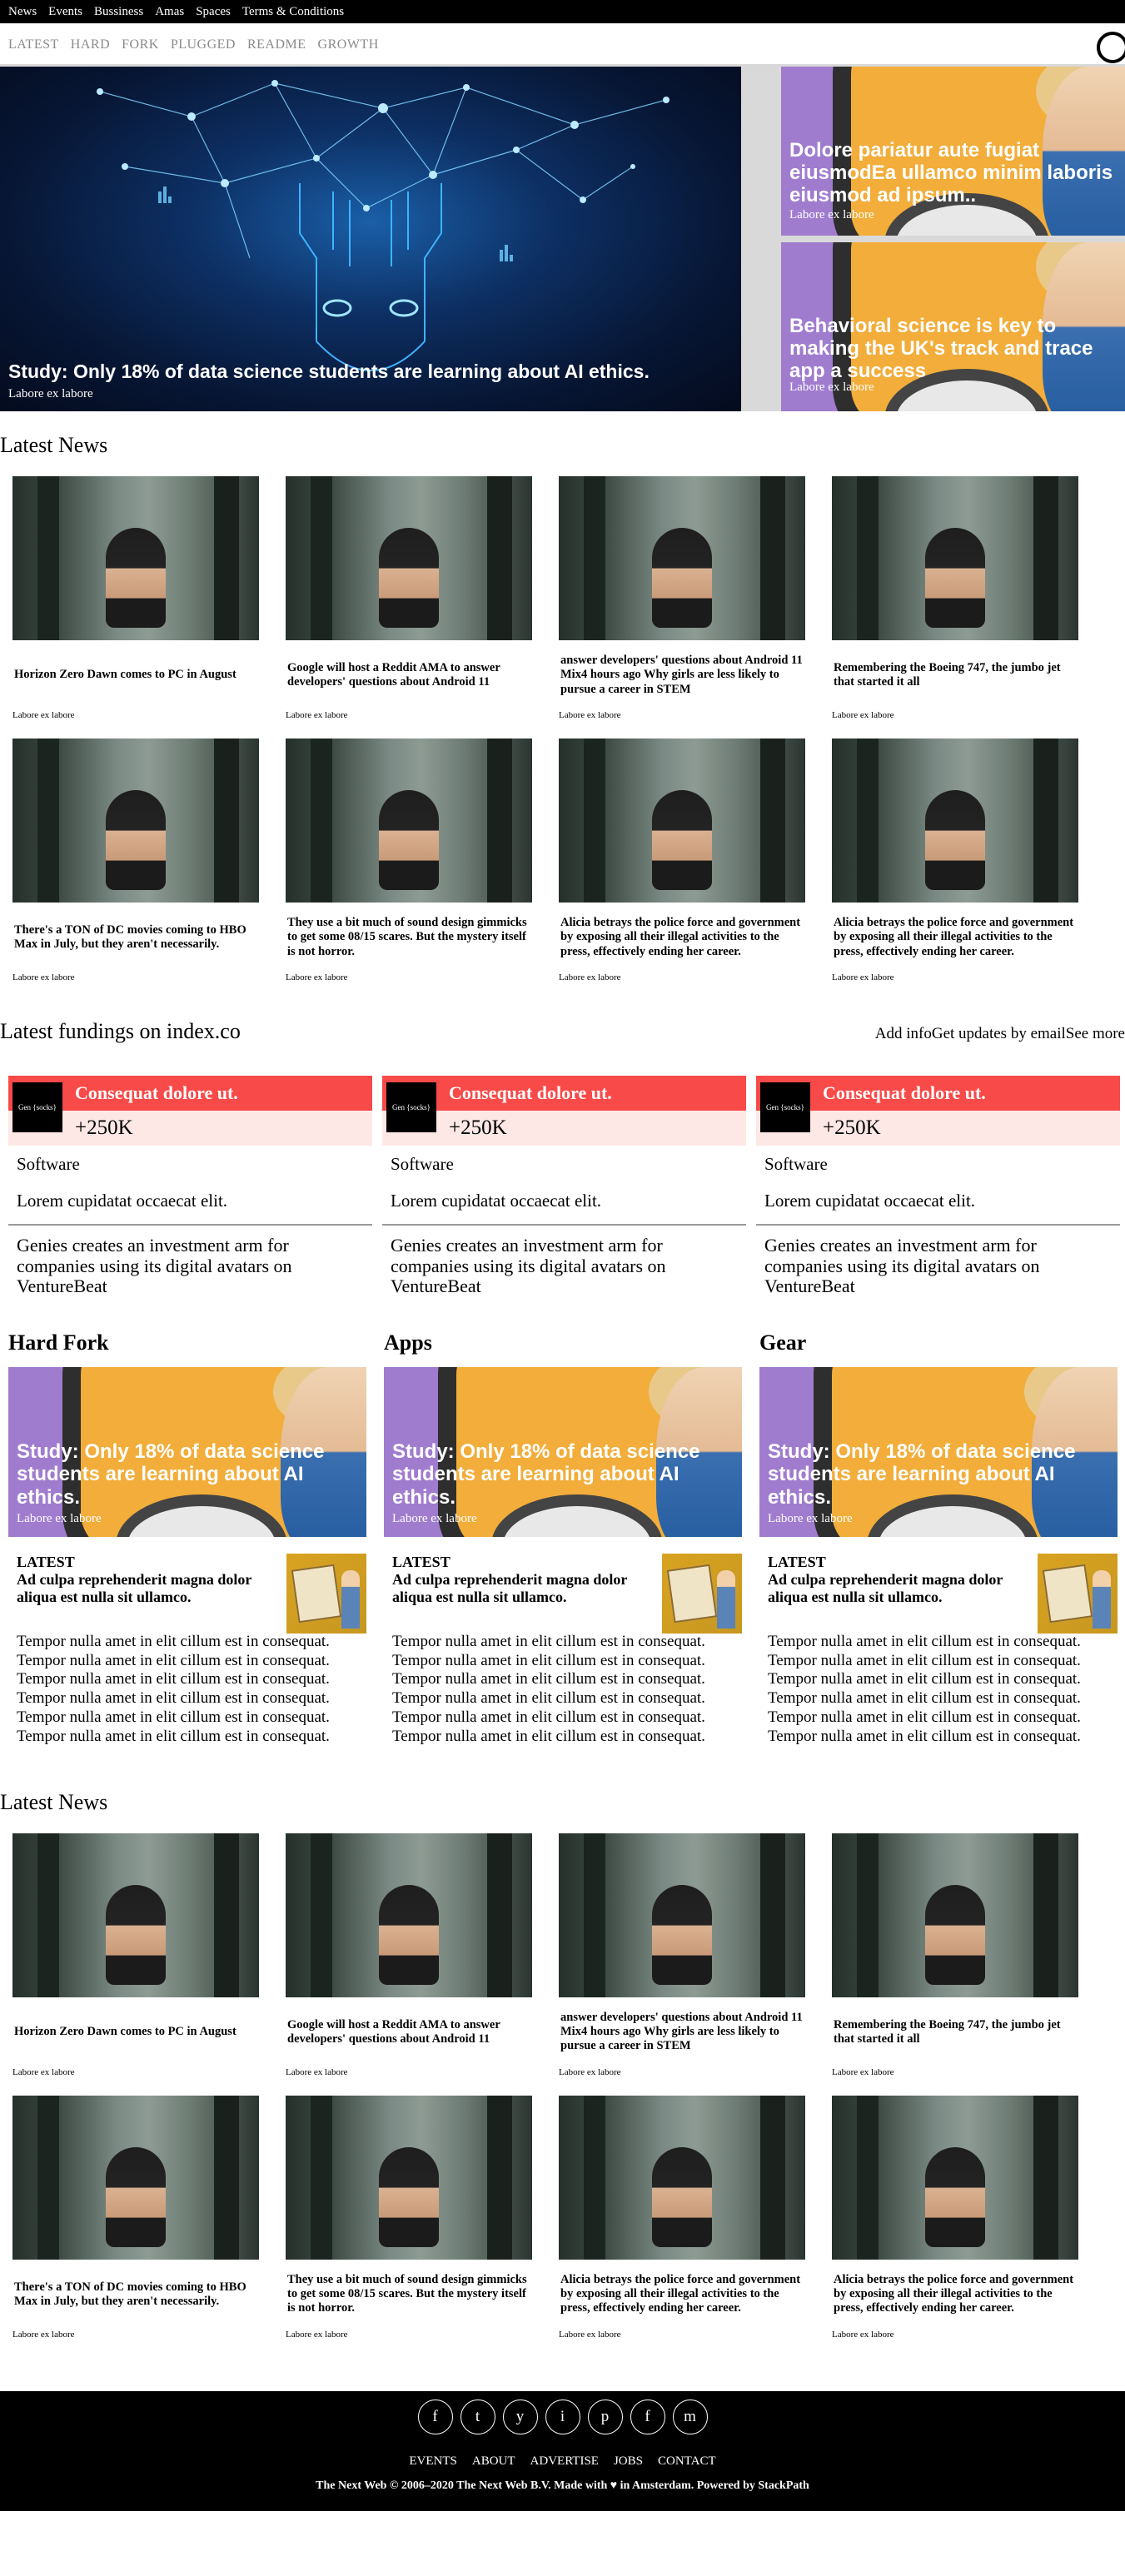 This screenshot has width=1125, height=2576. What do you see at coordinates (494, 2461) in the screenshot?
I see `footer-link-about: ABOUT` at bounding box center [494, 2461].